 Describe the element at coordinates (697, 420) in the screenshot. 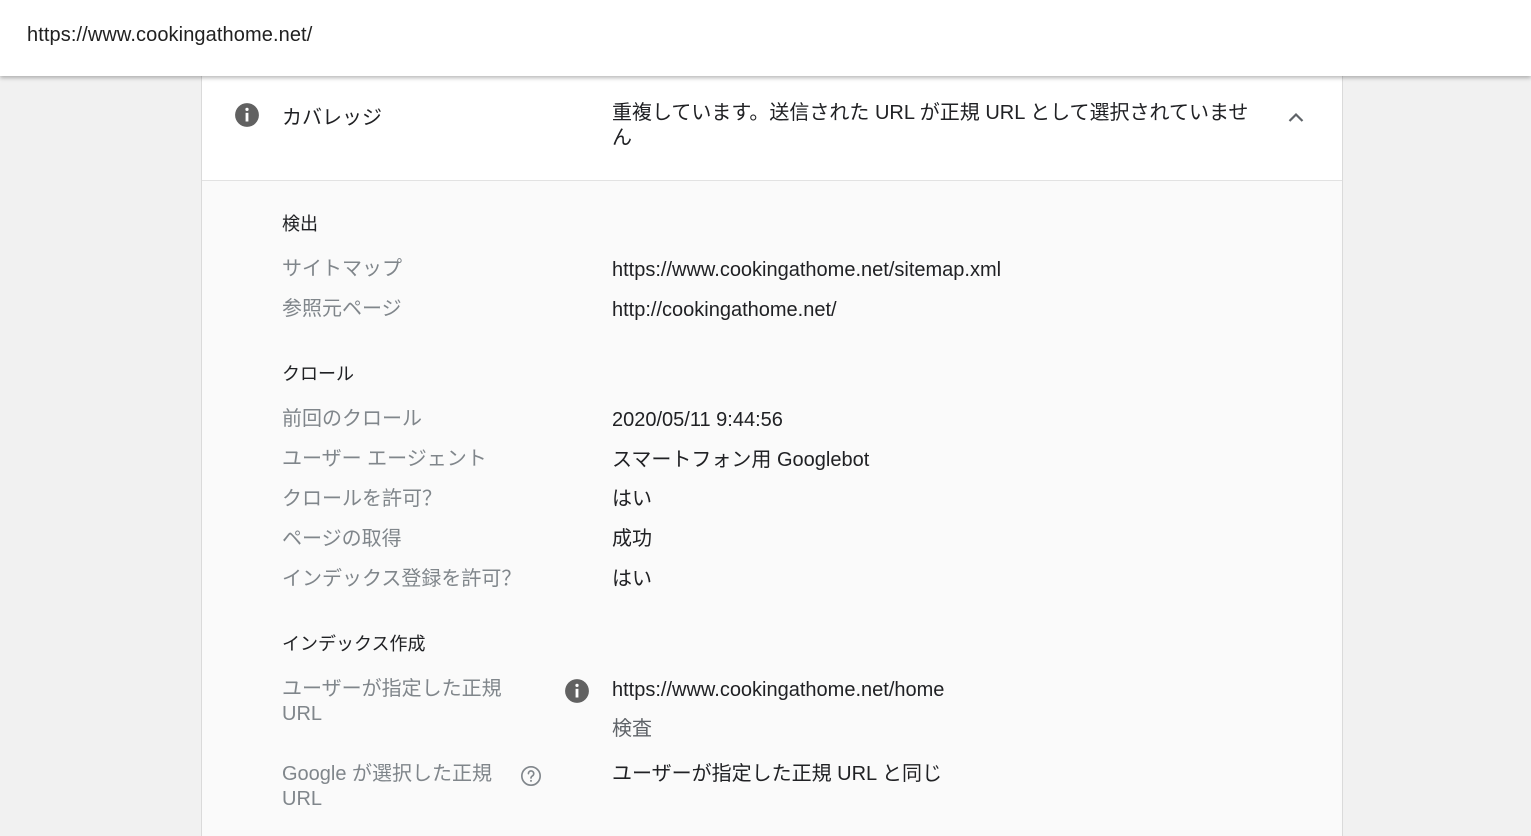

I see `last-crawl-value: 2020/05/11 9:44:56` at that location.